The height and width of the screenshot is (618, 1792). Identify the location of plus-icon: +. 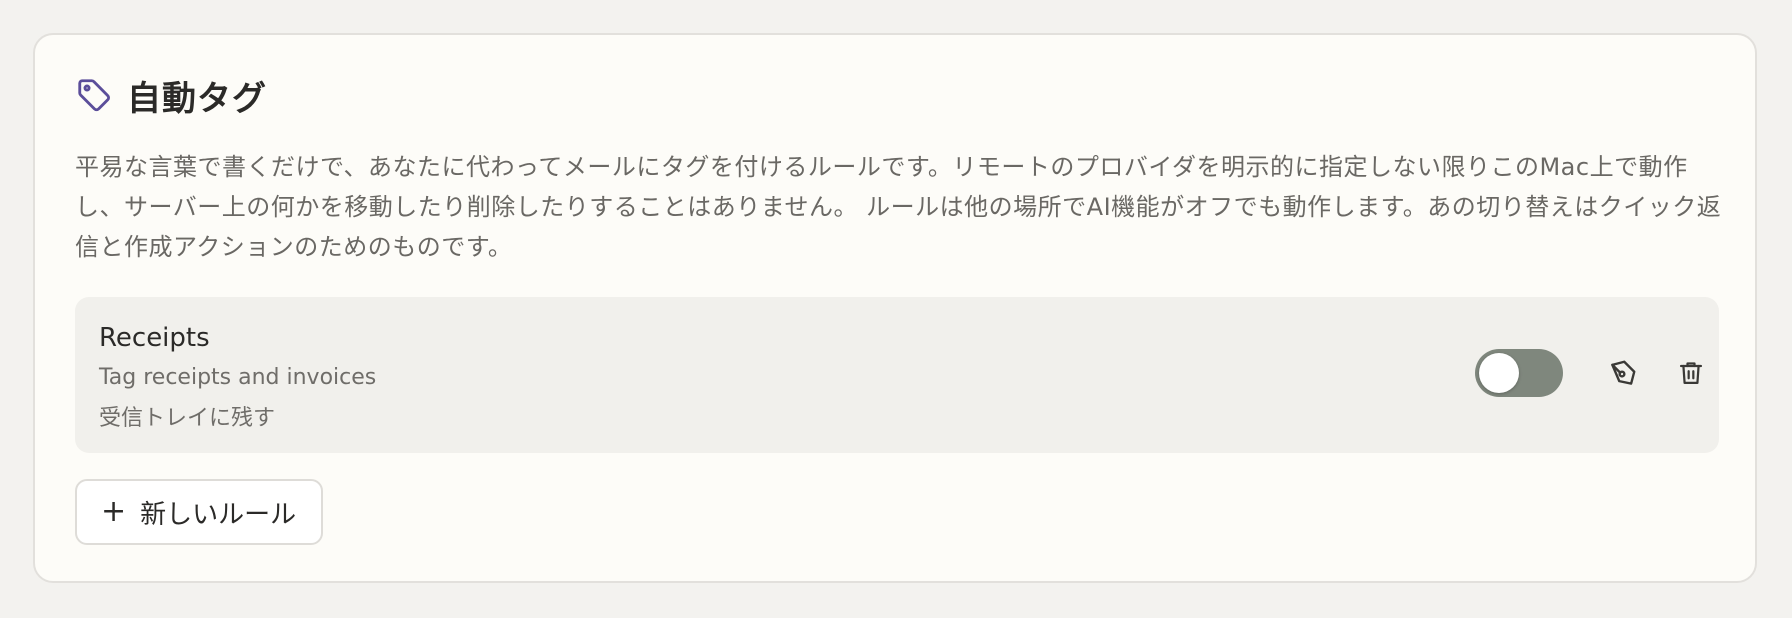
(114, 511).